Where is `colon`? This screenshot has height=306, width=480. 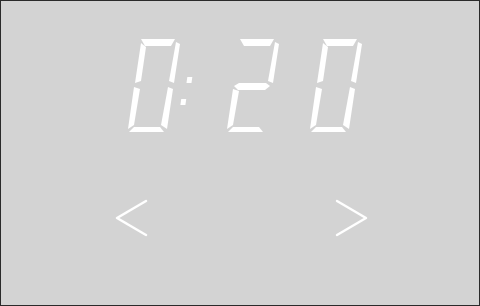 colon is located at coordinates (186, 91).